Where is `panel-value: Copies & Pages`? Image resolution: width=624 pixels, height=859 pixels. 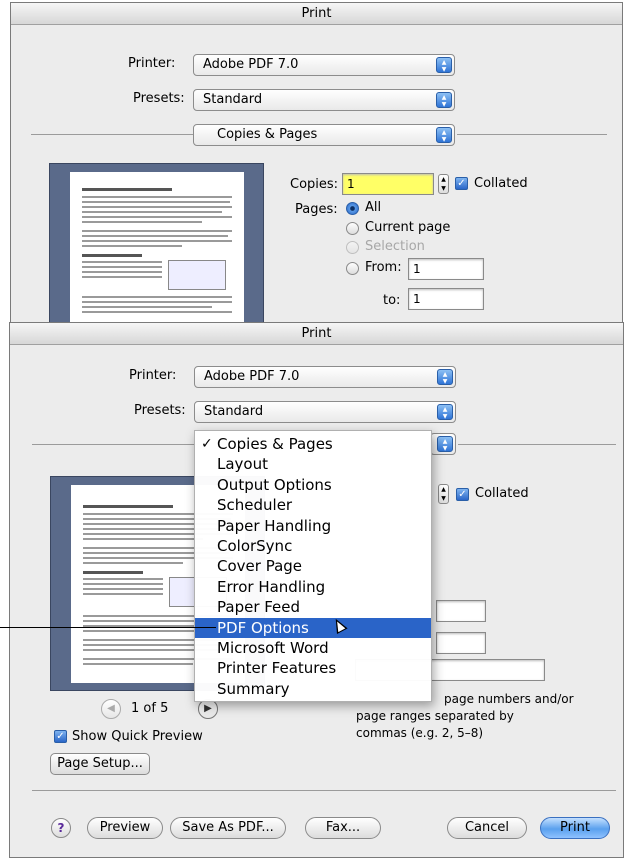 panel-value: Copies & Pages is located at coordinates (267, 134).